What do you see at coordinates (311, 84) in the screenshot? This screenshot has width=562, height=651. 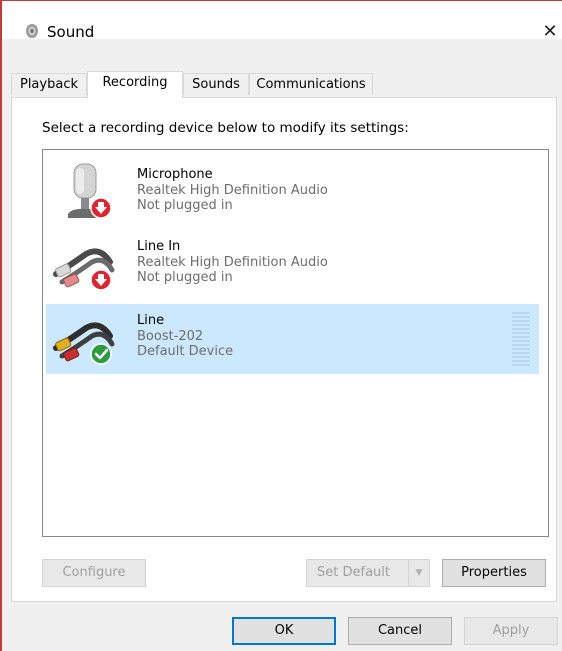 I see `tab-communications: Communications` at bounding box center [311, 84].